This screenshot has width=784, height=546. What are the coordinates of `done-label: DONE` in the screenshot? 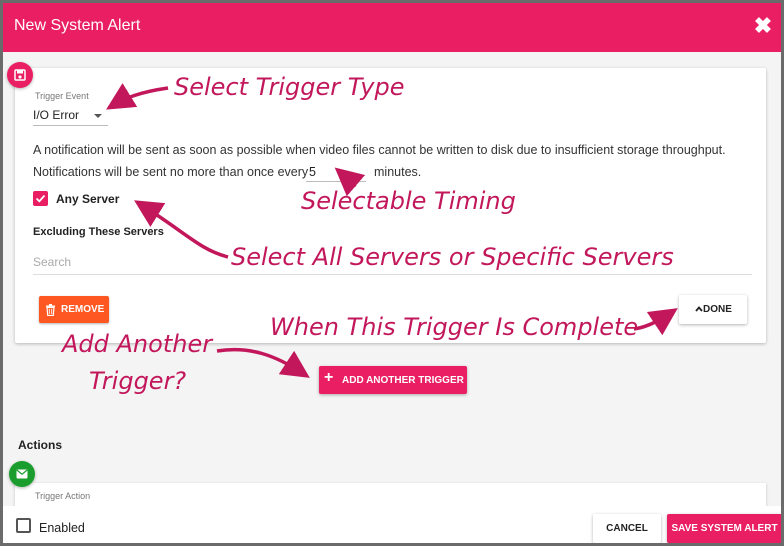 It's located at (717, 309).